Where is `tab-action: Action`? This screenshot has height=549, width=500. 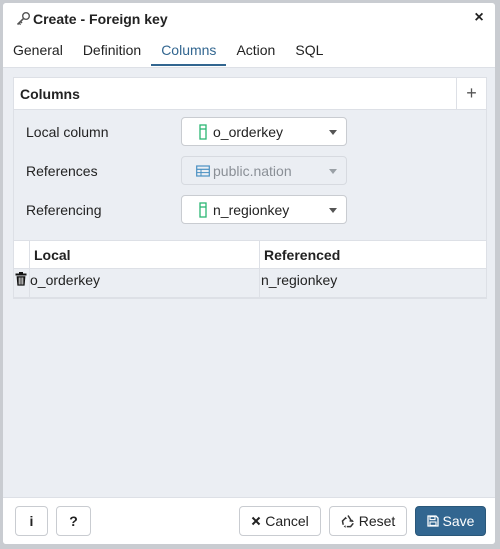 tab-action: Action is located at coordinates (255, 50).